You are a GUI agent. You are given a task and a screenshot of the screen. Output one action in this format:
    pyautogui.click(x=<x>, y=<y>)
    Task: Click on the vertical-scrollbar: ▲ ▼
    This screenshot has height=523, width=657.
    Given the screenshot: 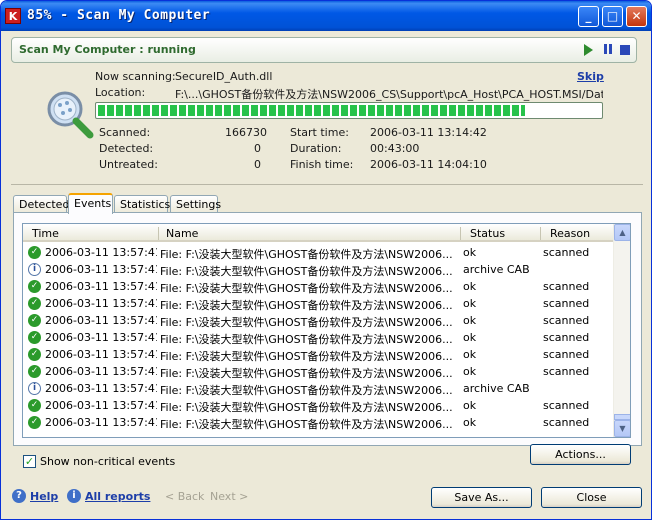 What is the action you would take?
    pyautogui.click(x=621, y=330)
    